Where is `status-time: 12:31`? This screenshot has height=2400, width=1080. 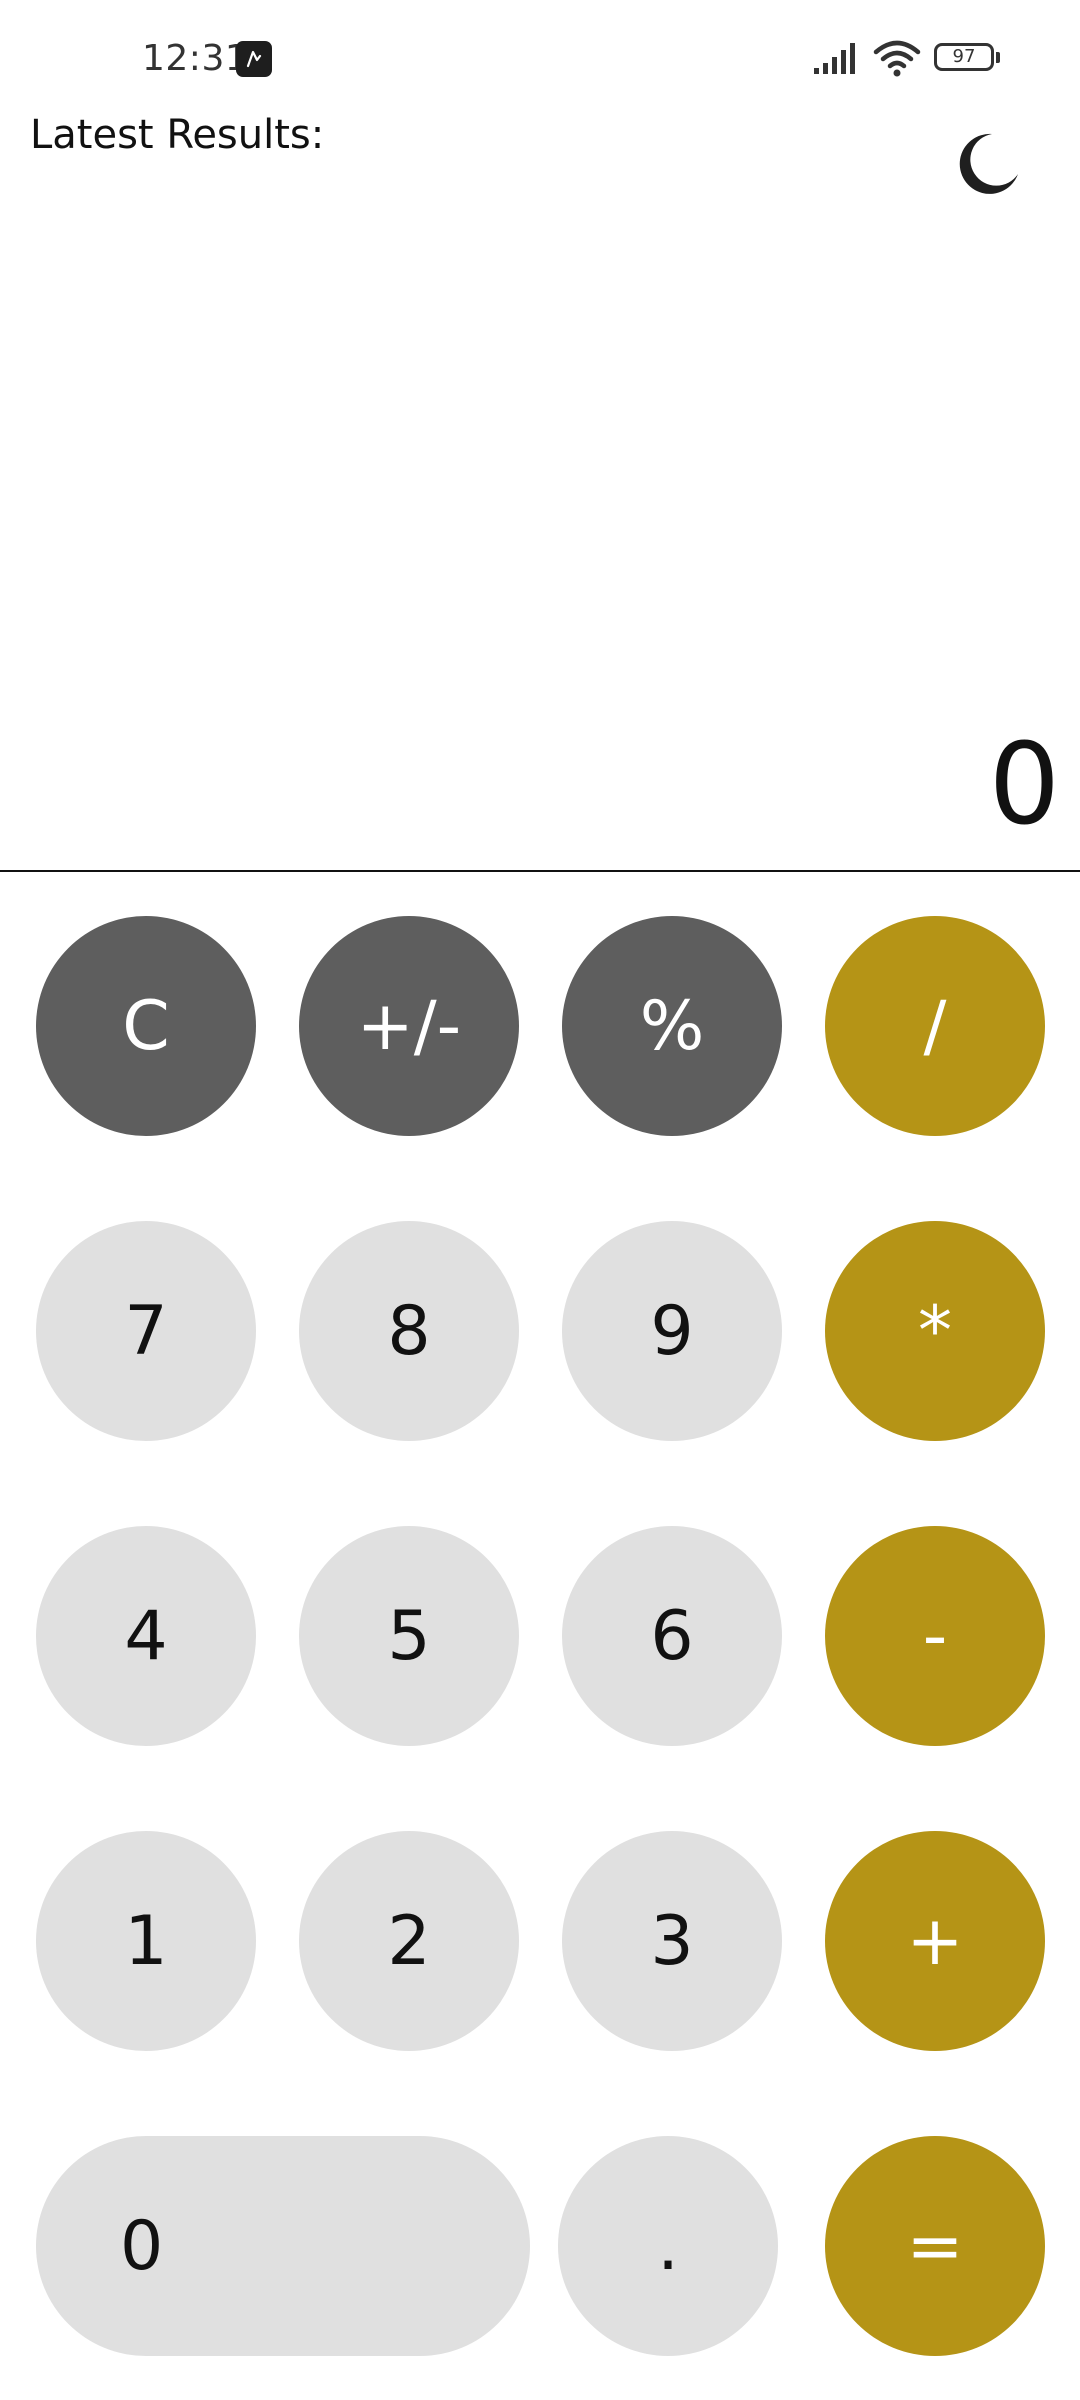 status-time: 12:31 is located at coordinates (195, 58).